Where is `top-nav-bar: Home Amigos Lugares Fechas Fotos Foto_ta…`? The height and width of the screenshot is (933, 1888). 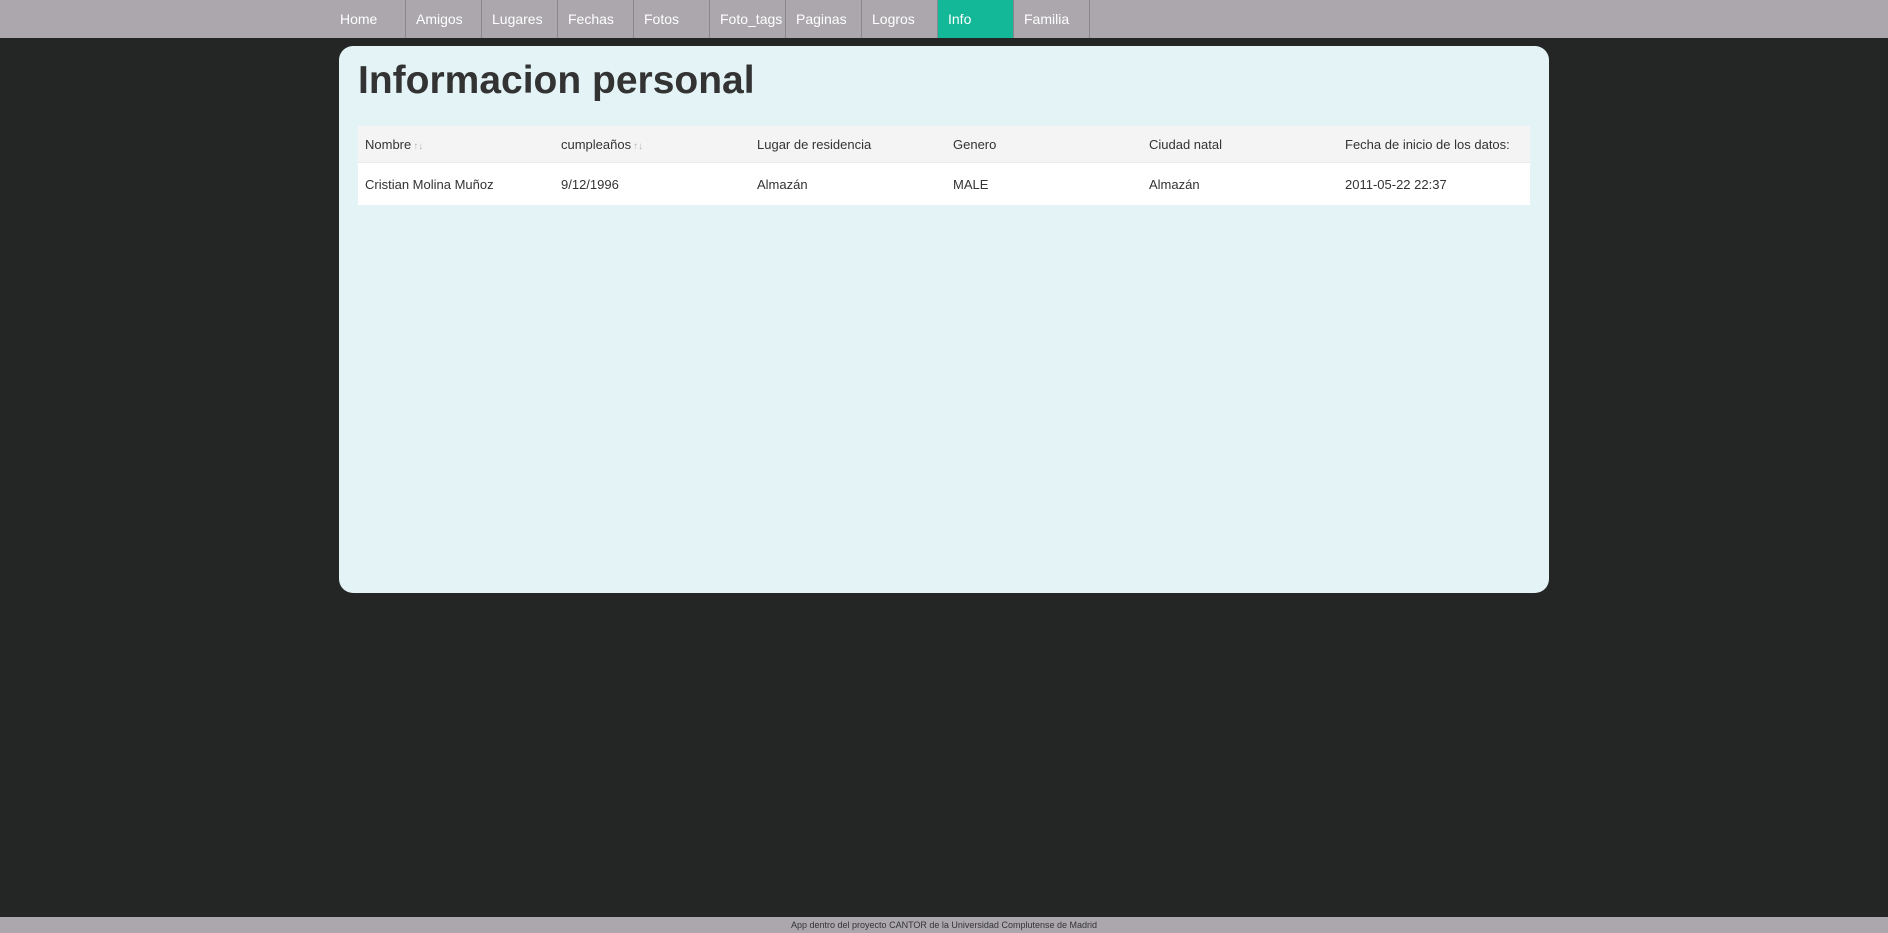 top-nav-bar: Home Amigos Lugares Fechas Fotos Foto_ta… is located at coordinates (944, 19).